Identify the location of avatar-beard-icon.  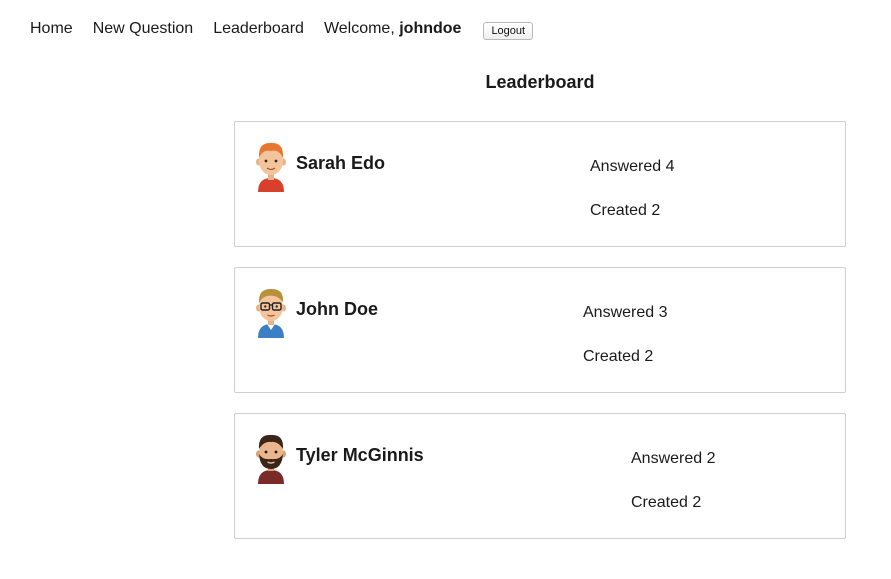
(271, 458).